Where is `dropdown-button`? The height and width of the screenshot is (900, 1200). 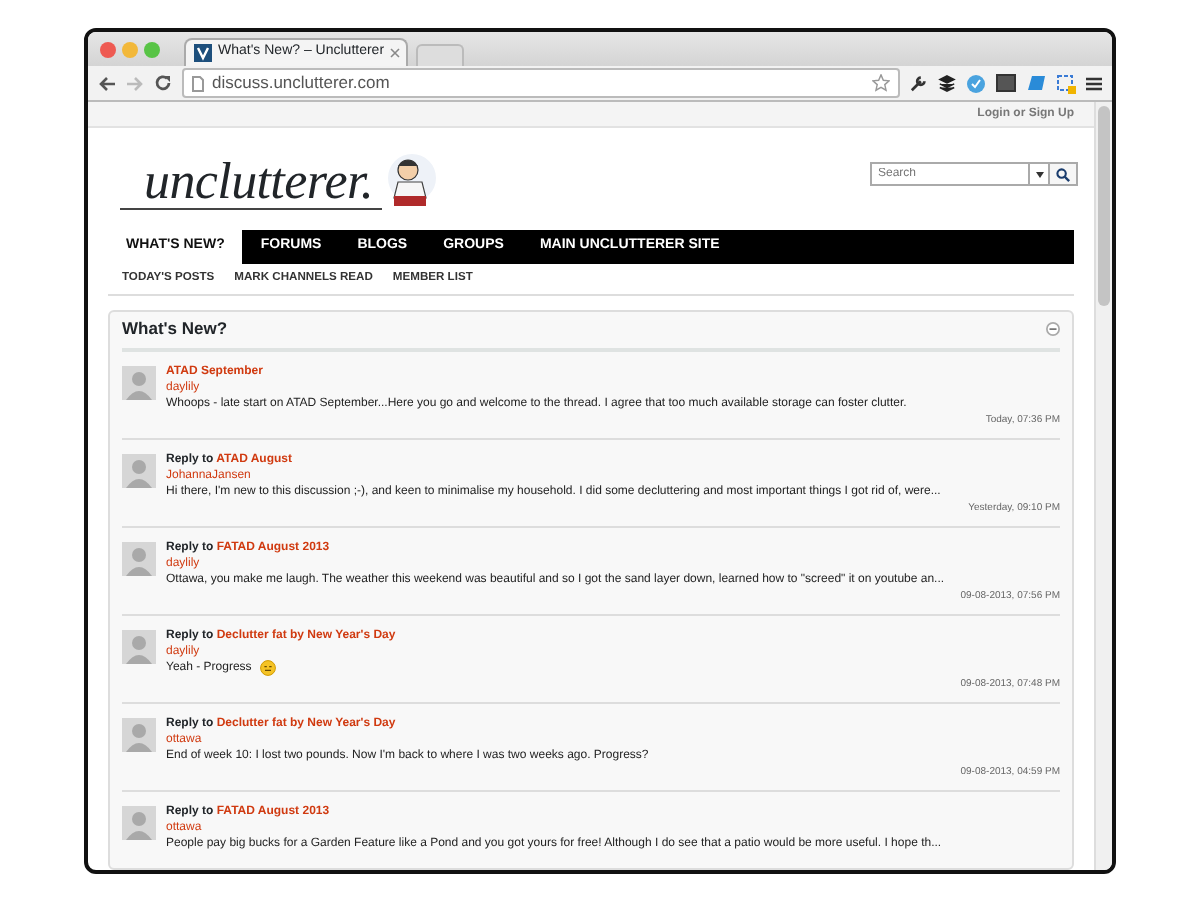
dropdown-button is located at coordinates (1040, 174).